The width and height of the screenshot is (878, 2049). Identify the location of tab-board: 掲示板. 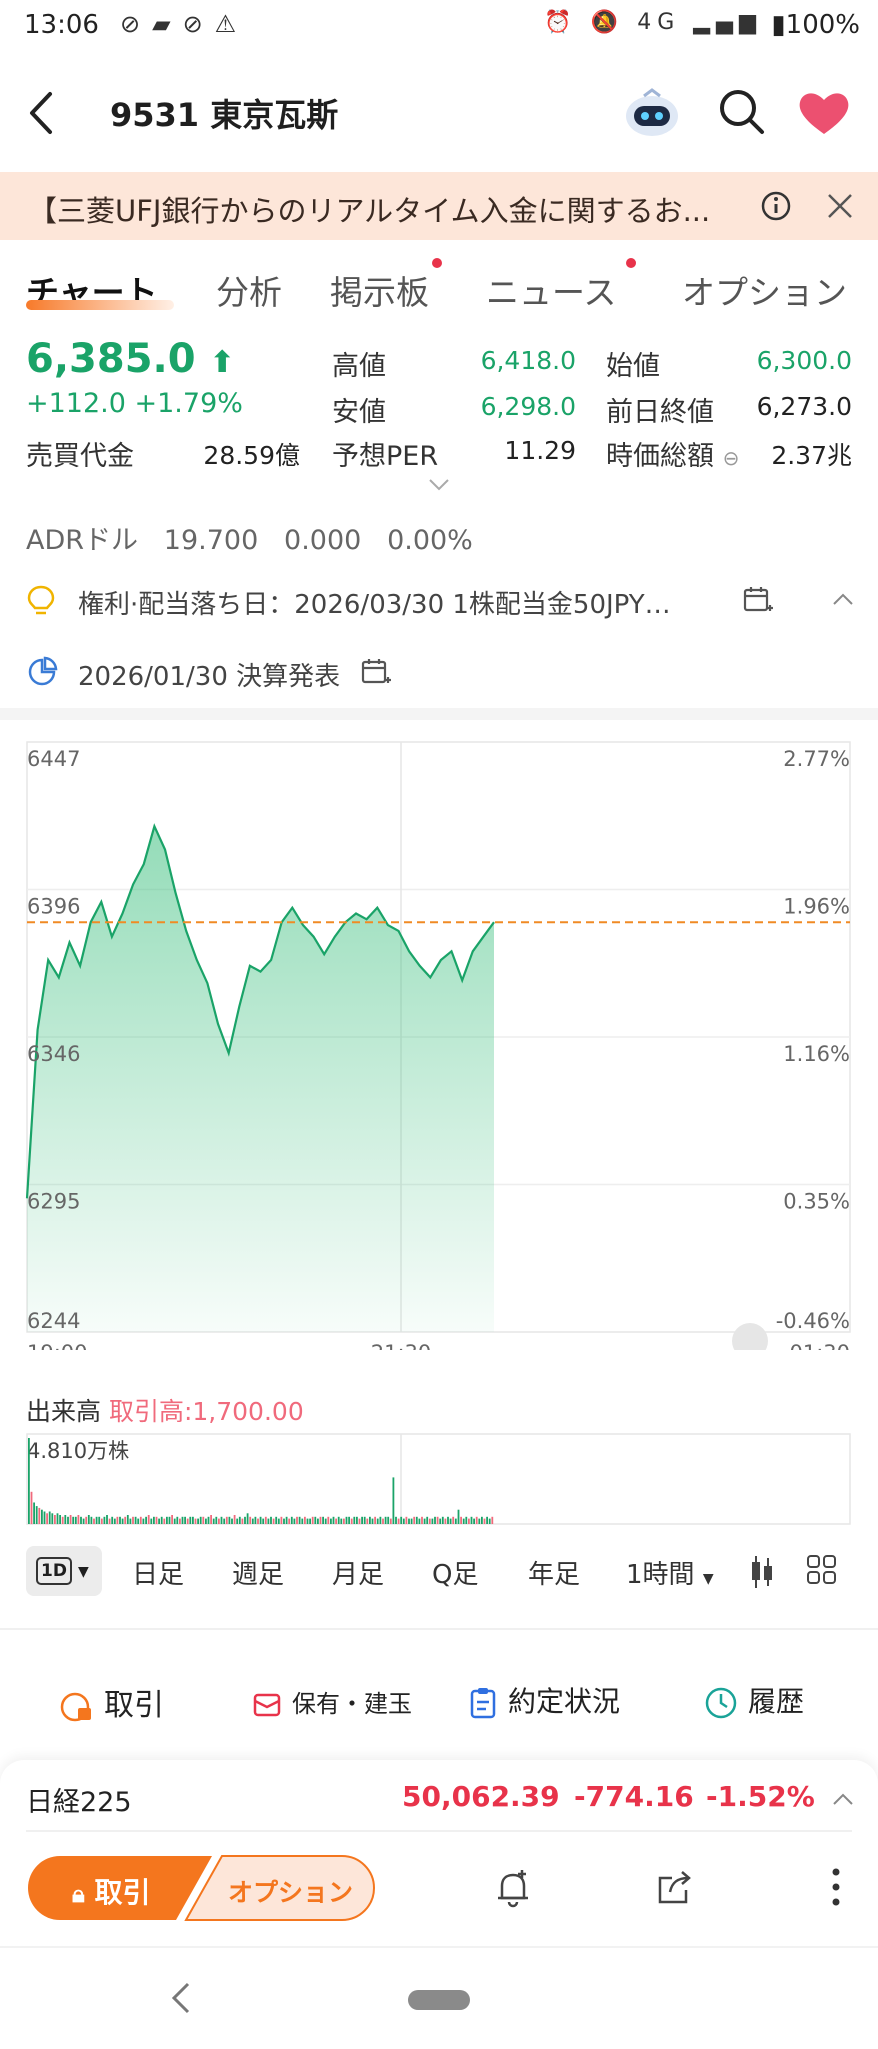
(379, 290).